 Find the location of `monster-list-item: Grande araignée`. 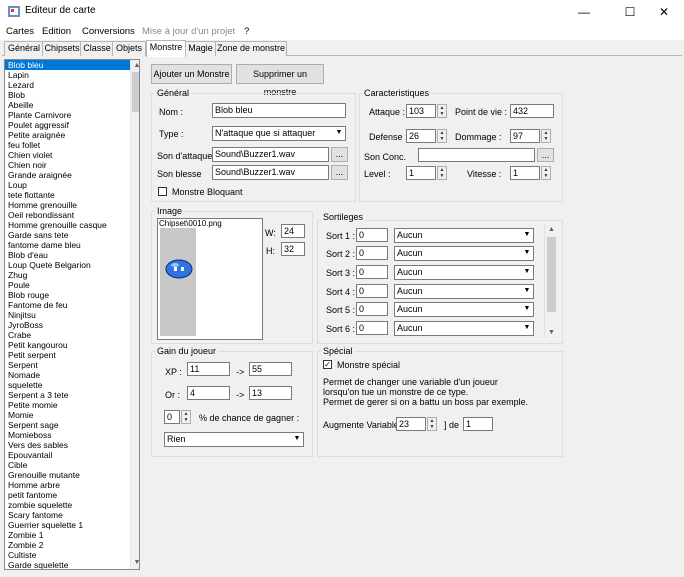

monster-list-item: Grande araignée is located at coordinates (72, 175).